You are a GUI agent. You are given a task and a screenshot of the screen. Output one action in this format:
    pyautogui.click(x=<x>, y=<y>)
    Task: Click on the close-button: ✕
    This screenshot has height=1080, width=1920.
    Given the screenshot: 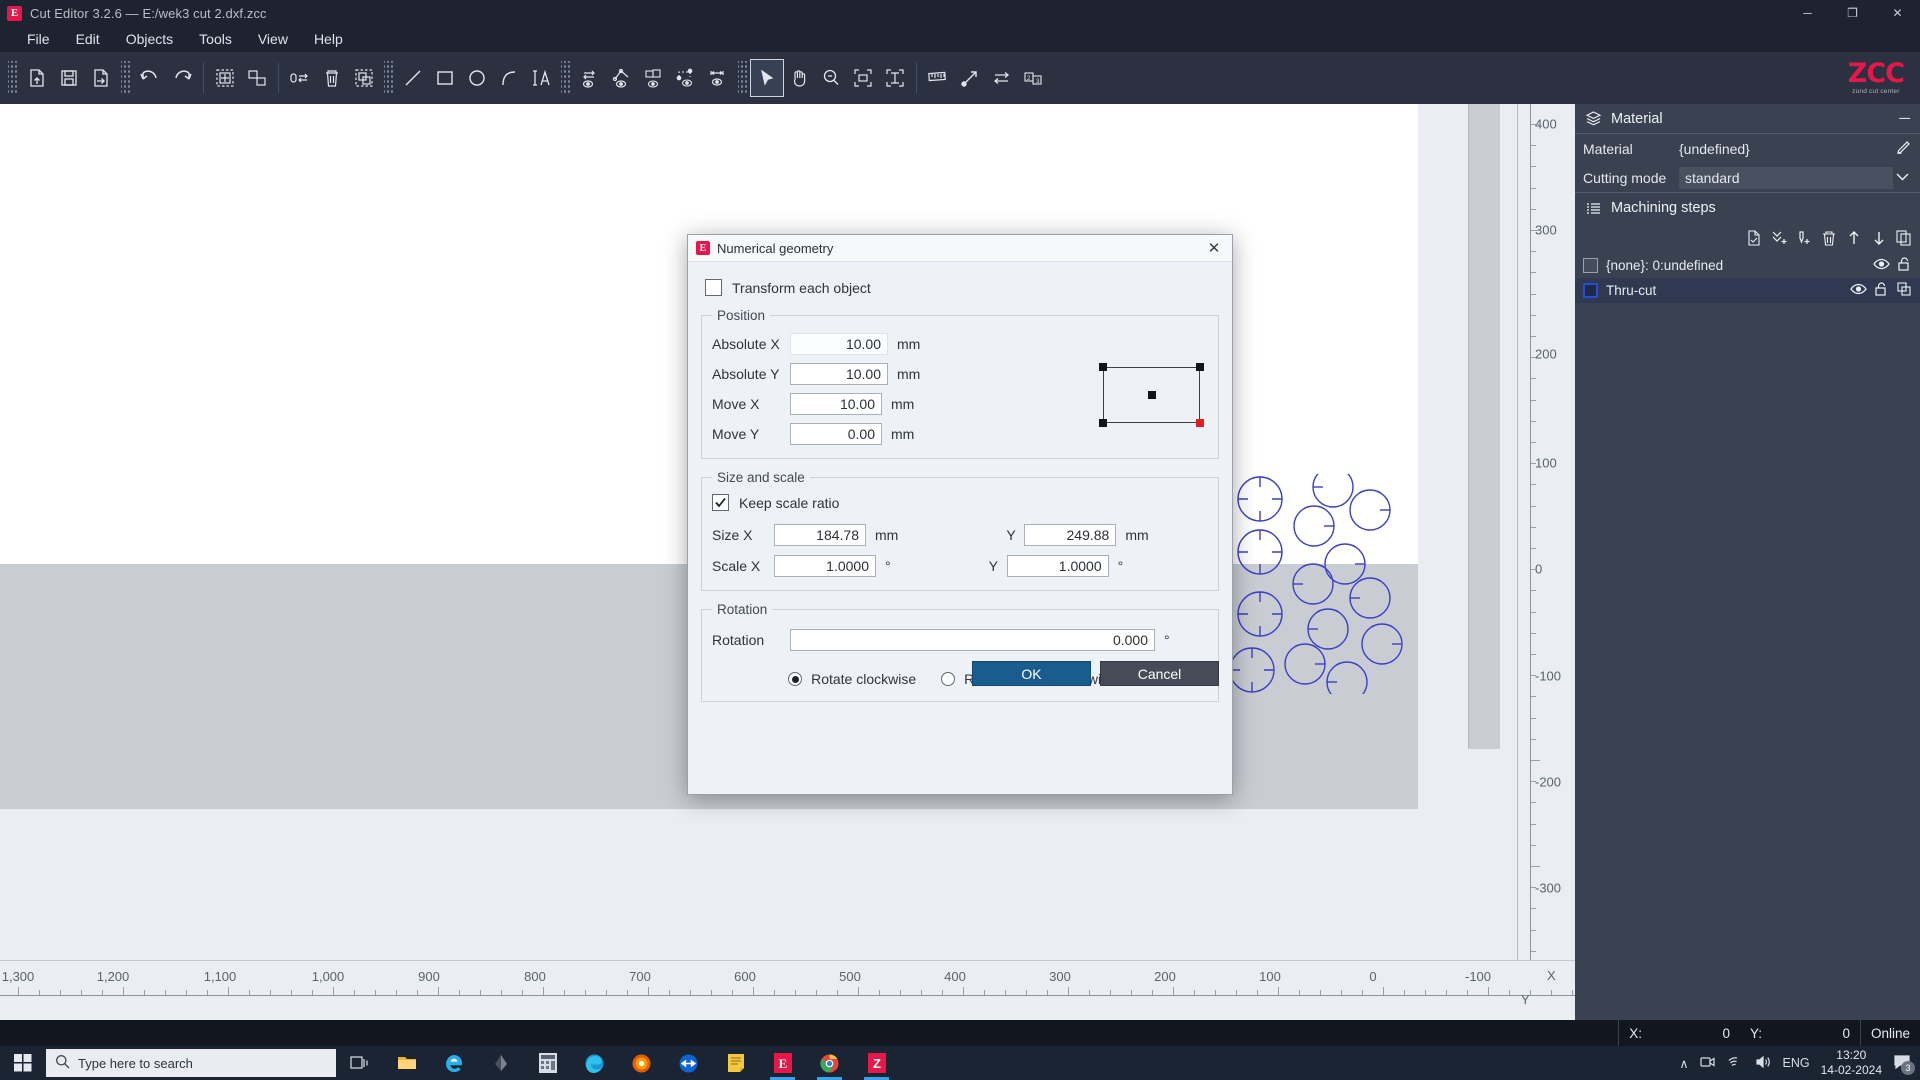 What is the action you would take?
    pyautogui.click(x=1897, y=13)
    